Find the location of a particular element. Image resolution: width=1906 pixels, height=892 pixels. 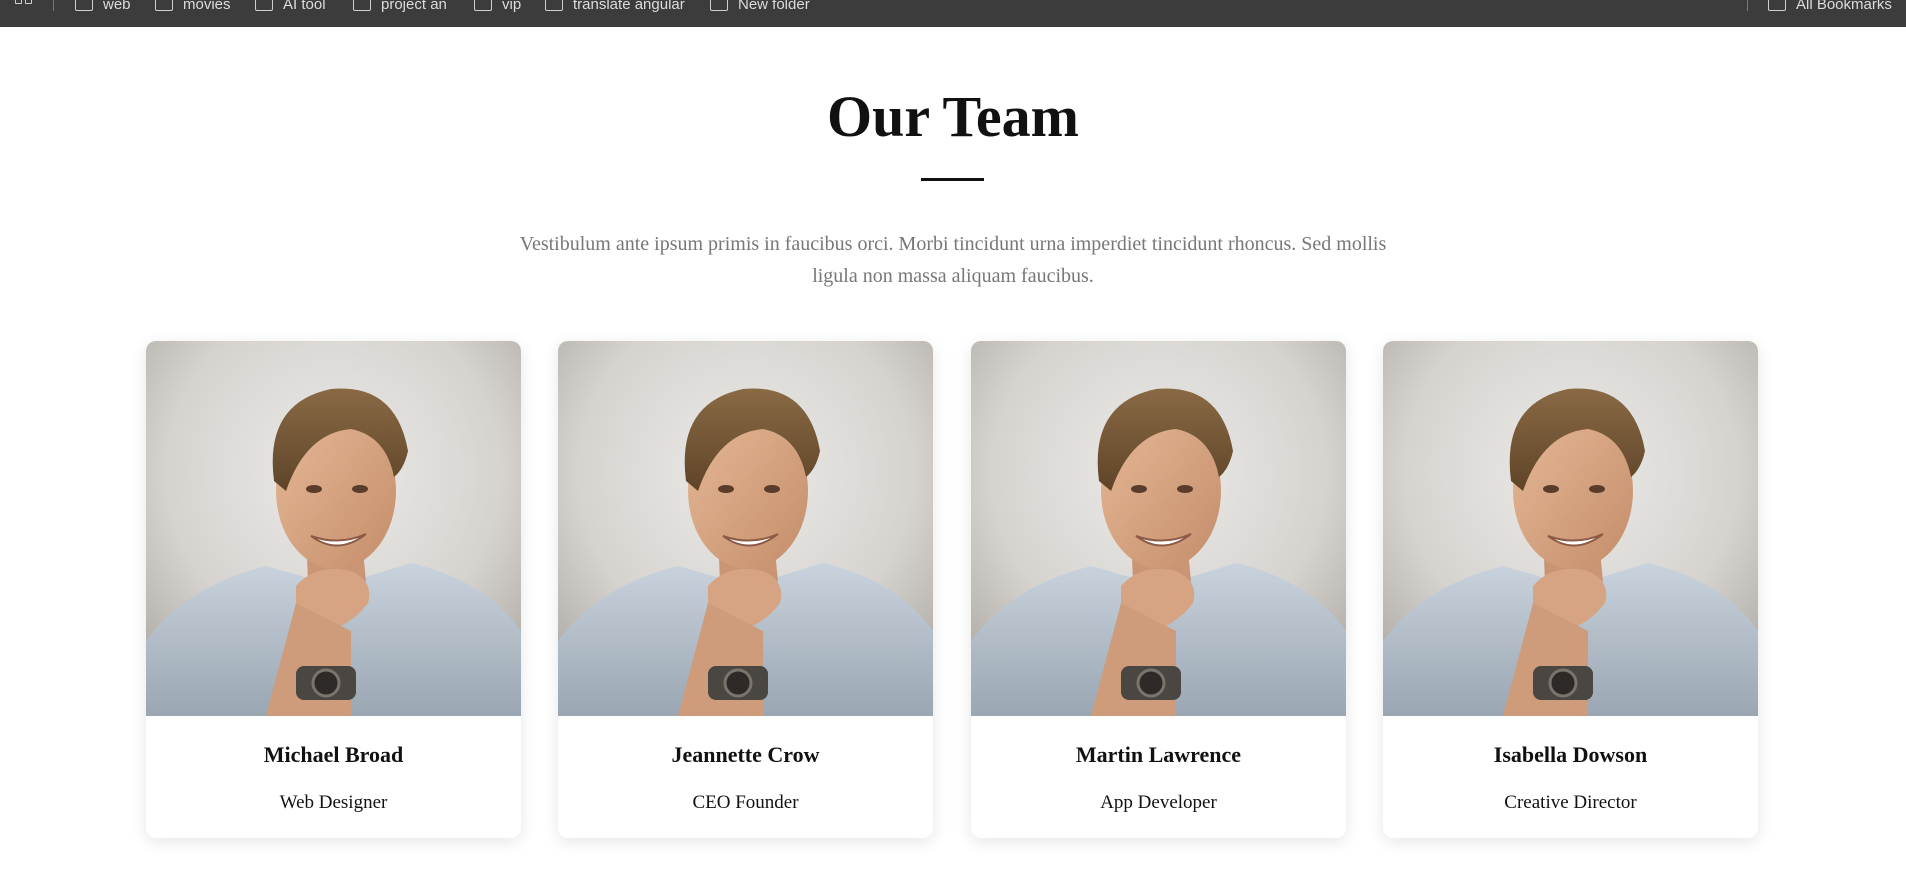

bookmark-folder-translate-angular: translate angular is located at coordinates (615, 7).